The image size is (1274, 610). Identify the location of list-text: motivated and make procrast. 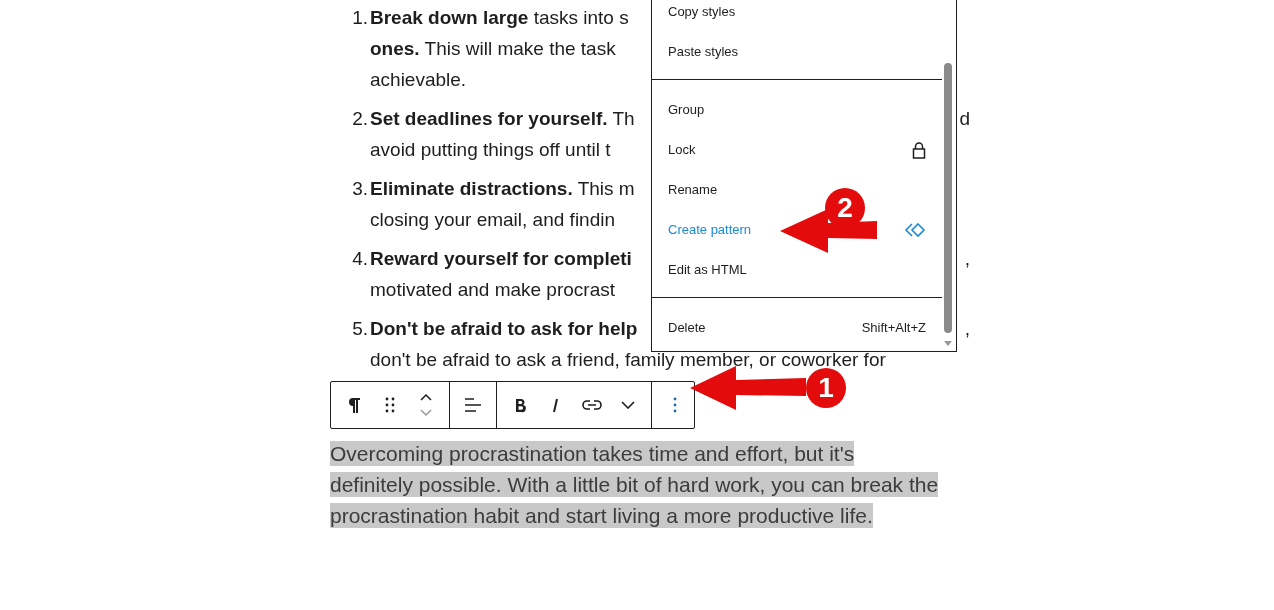
(492, 290).